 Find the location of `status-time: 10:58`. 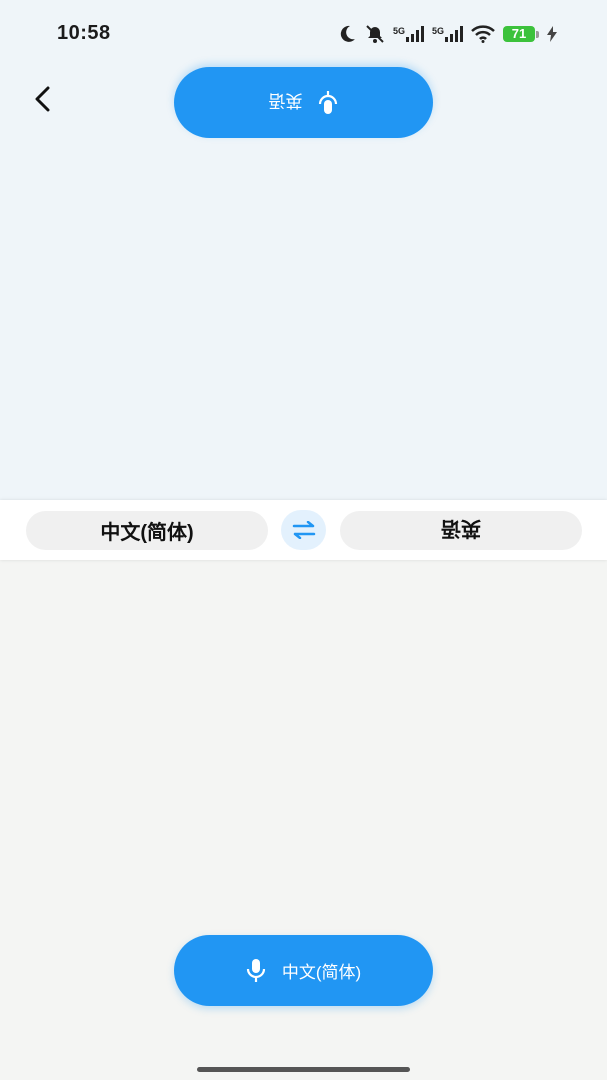

status-time: 10:58 is located at coordinates (84, 33).